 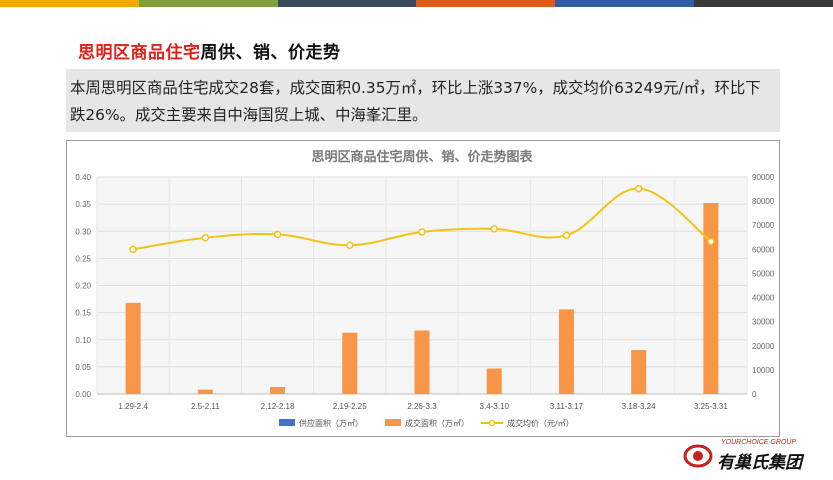 What do you see at coordinates (331, 423) in the screenshot?
I see `legend-label: 供应面积（万㎡）` at bounding box center [331, 423].